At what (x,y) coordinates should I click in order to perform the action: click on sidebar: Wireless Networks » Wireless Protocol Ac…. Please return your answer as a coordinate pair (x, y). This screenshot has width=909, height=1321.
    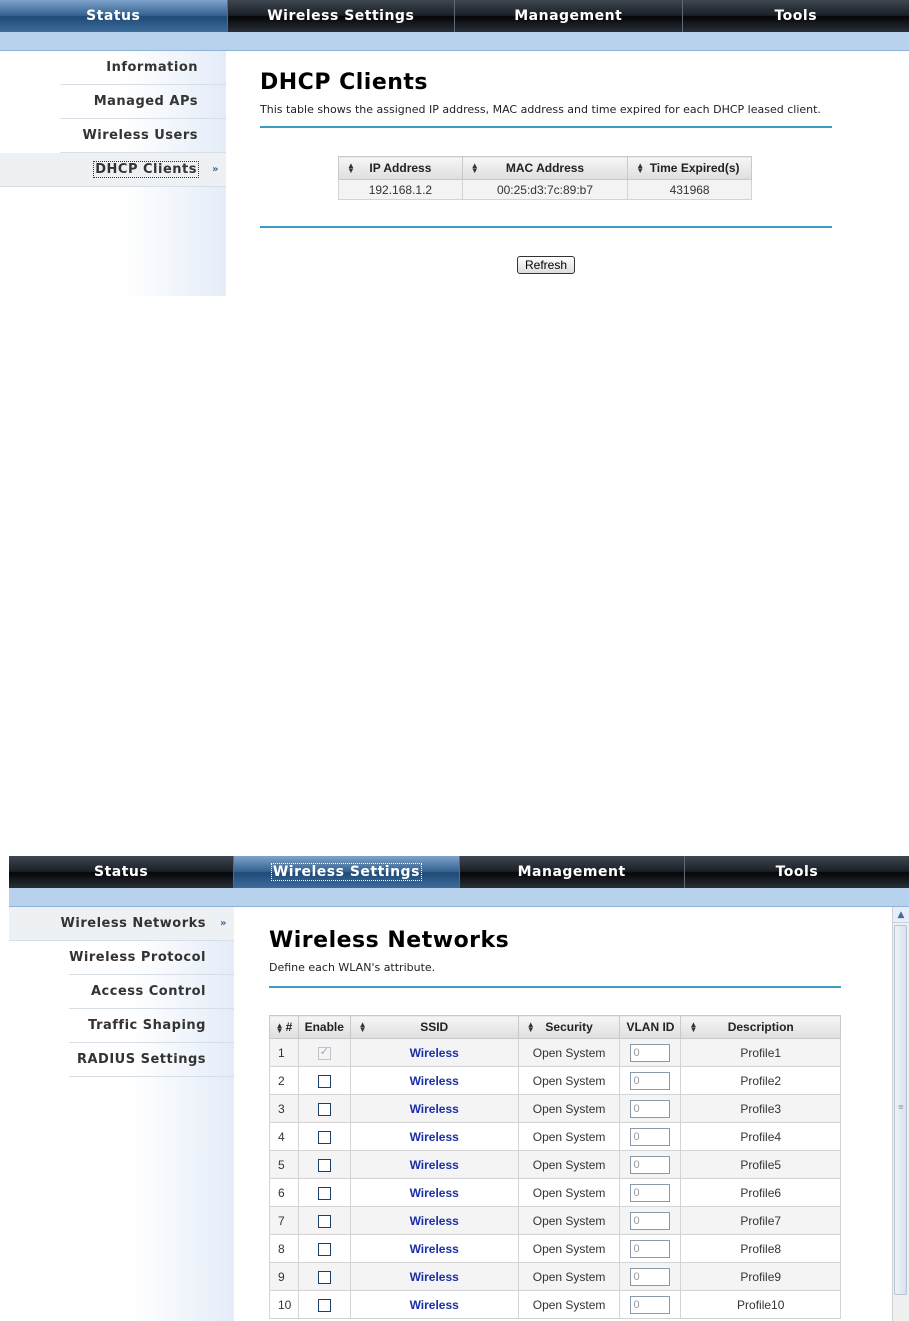
    Looking at the image, I should click on (121, 1114).